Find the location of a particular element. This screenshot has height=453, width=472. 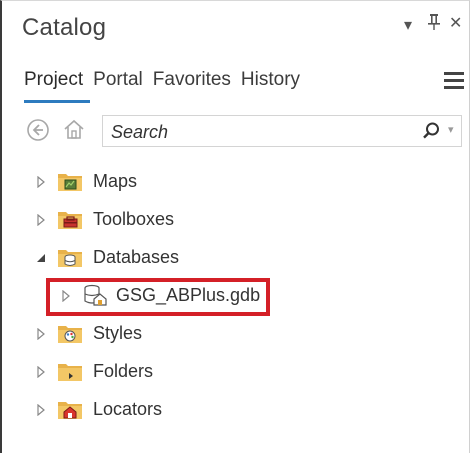

locators-folder-icon is located at coordinates (70, 409).